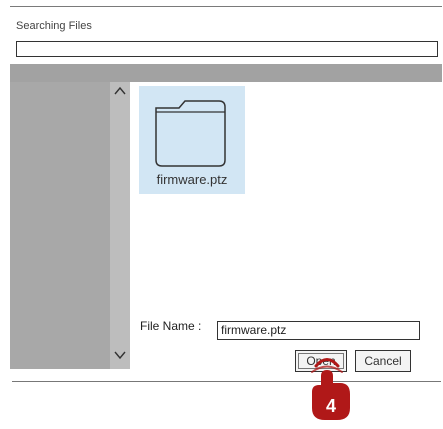  Describe the element at coordinates (330, 388) in the screenshot. I see `step-tap-indicator: 4` at that location.